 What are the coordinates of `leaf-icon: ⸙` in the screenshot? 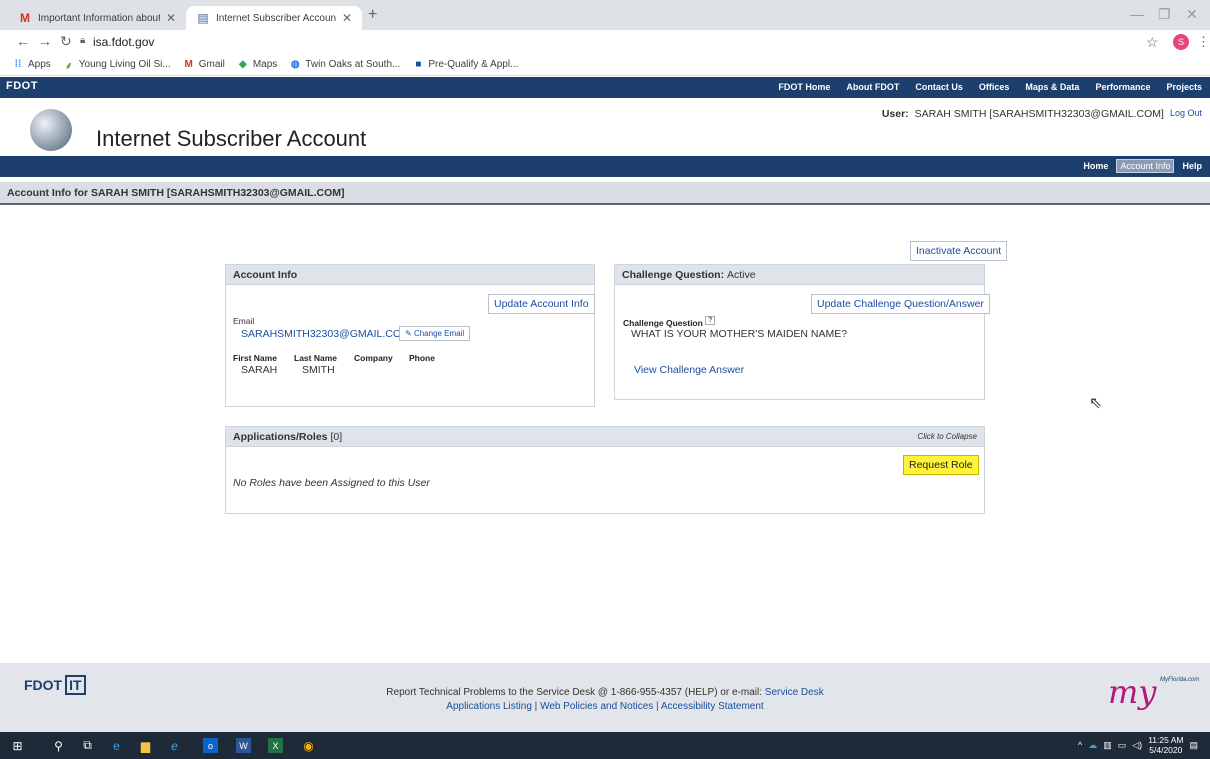 It's located at (69, 66).